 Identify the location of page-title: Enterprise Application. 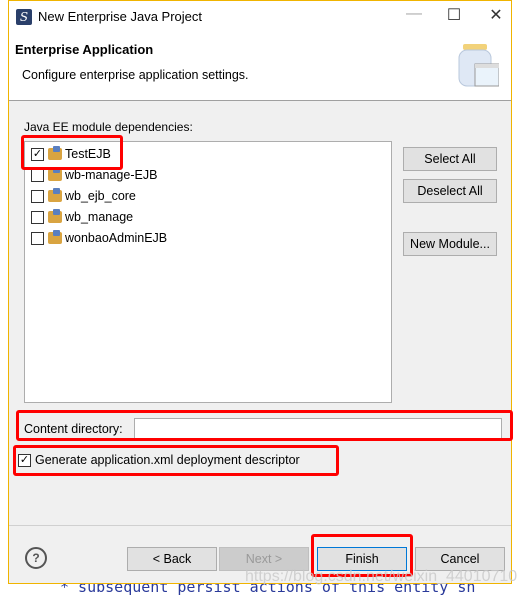
(84, 49).